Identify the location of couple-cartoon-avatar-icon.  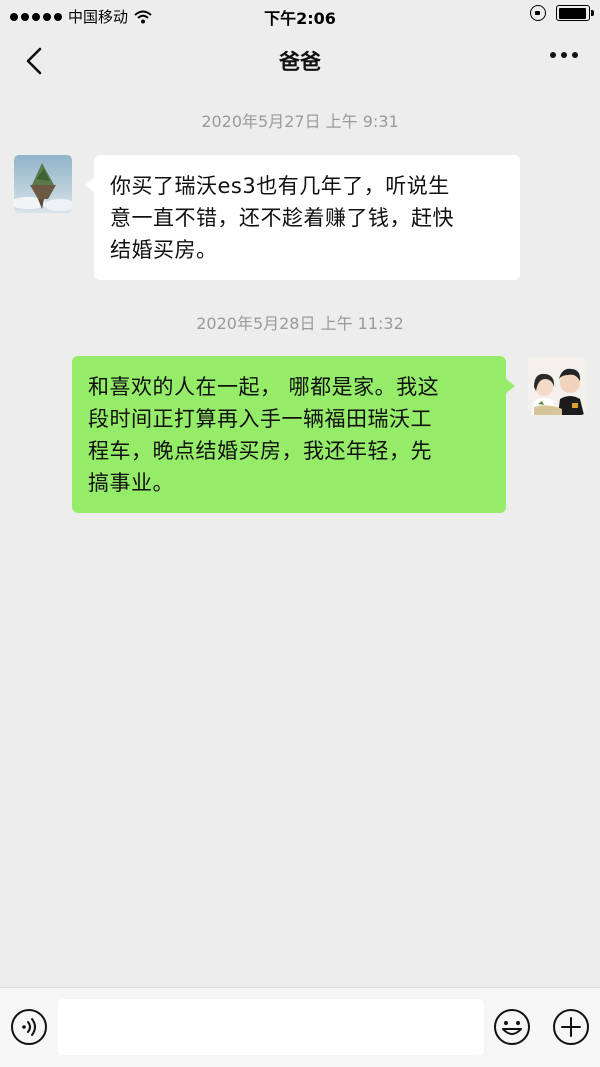
(557, 386).